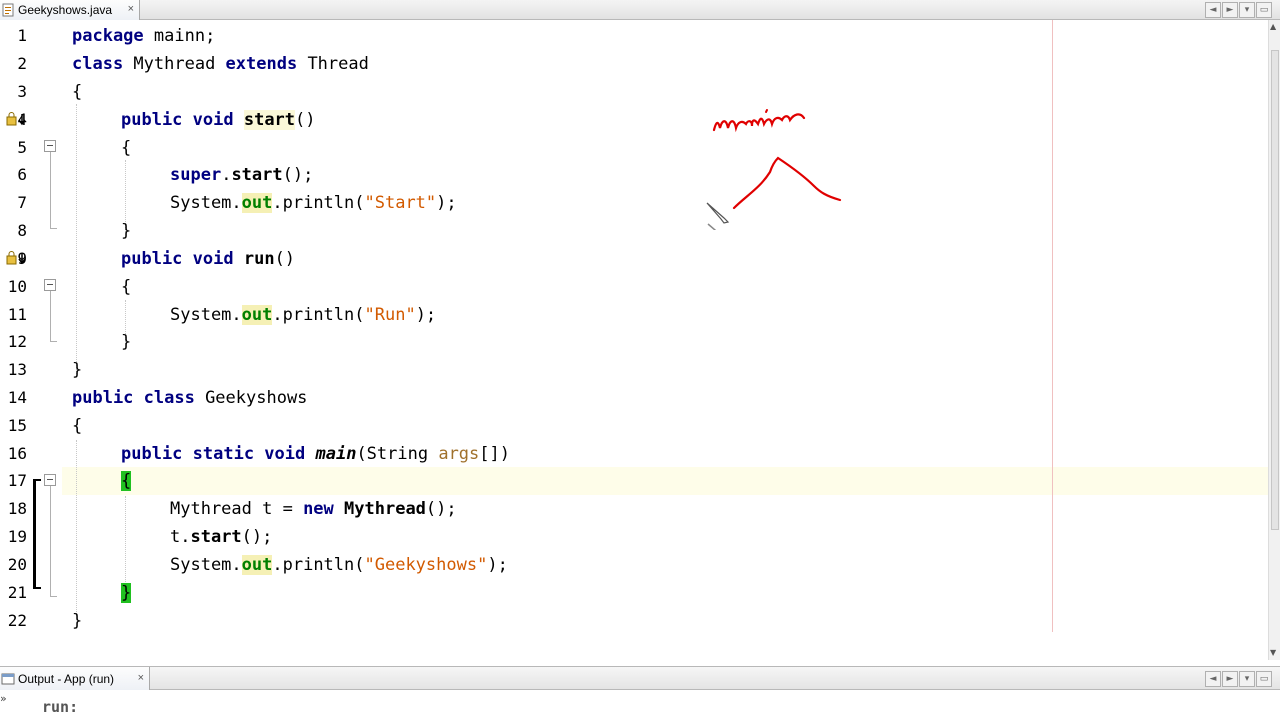 This screenshot has width=1280, height=720. What do you see at coordinates (8, 10) in the screenshot?
I see `java-file-icon` at bounding box center [8, 10].